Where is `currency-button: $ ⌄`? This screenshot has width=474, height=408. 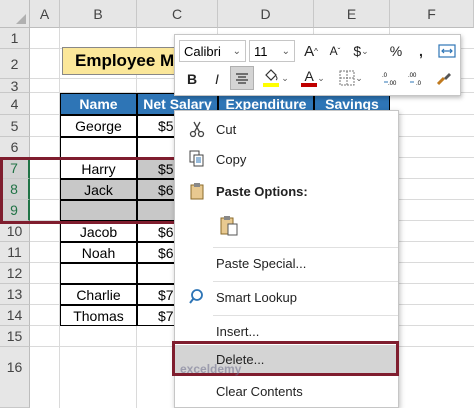 currency-button: $ ⌄ is located at coordinates (361, 51).